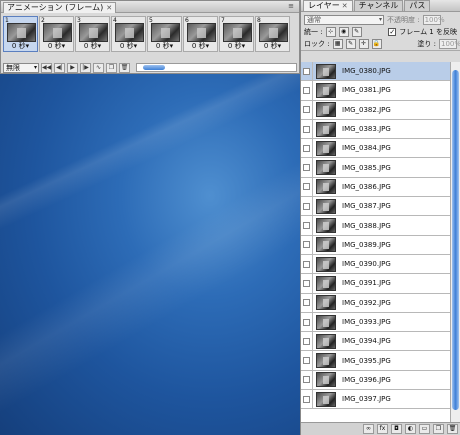 Image resolution: width=460 pixels, height=435 pixels. I want to click on layer-row: IMG_0391.JPG, so click(376, 284).